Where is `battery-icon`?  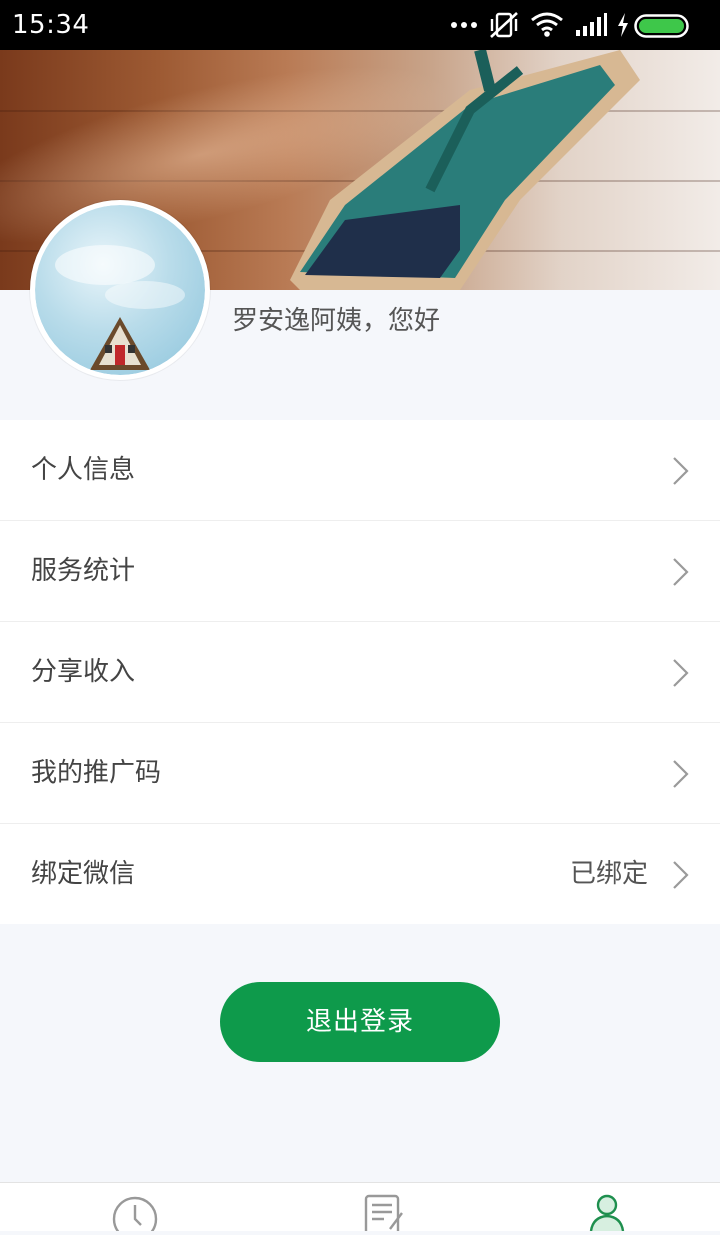
battery-icon is located at coordinates (661, 26).